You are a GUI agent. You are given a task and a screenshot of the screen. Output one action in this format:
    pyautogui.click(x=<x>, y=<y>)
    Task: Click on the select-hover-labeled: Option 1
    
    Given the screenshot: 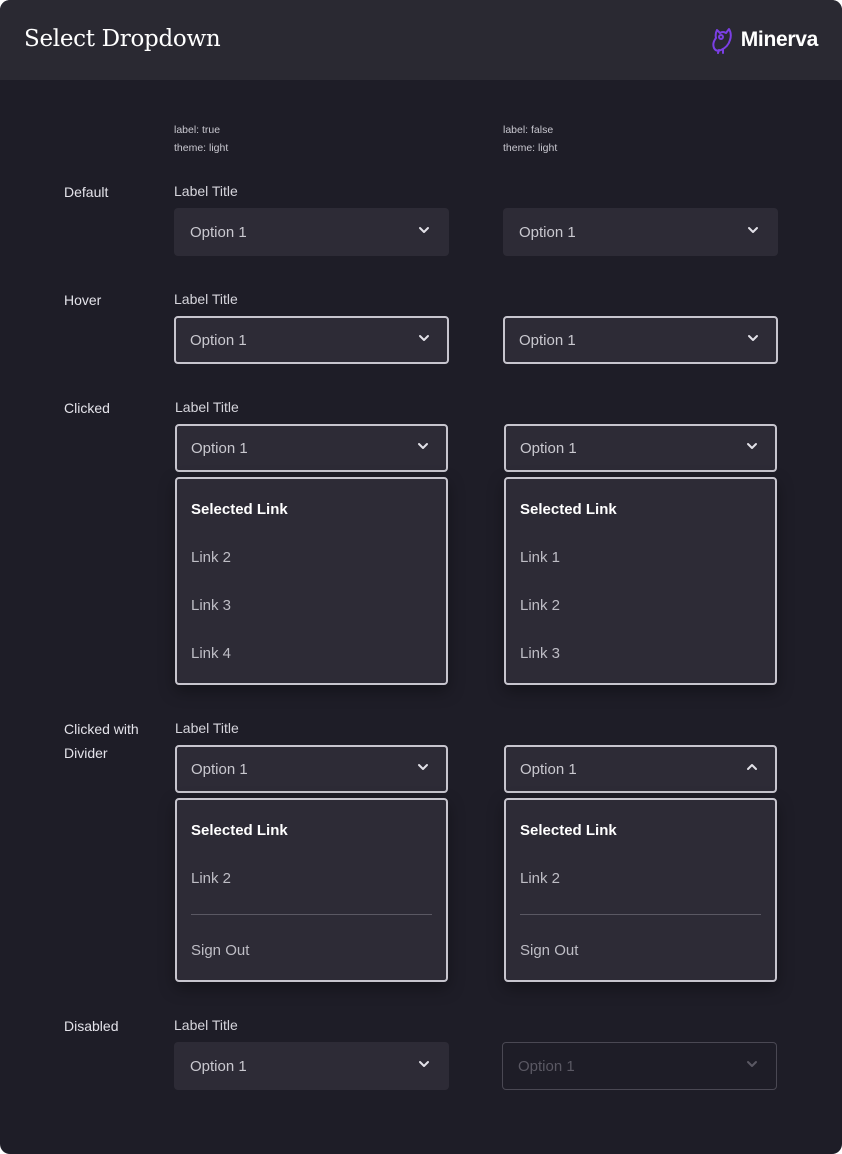 What is the action you would take?
    pyautogui.click(x=311, y=340)
    